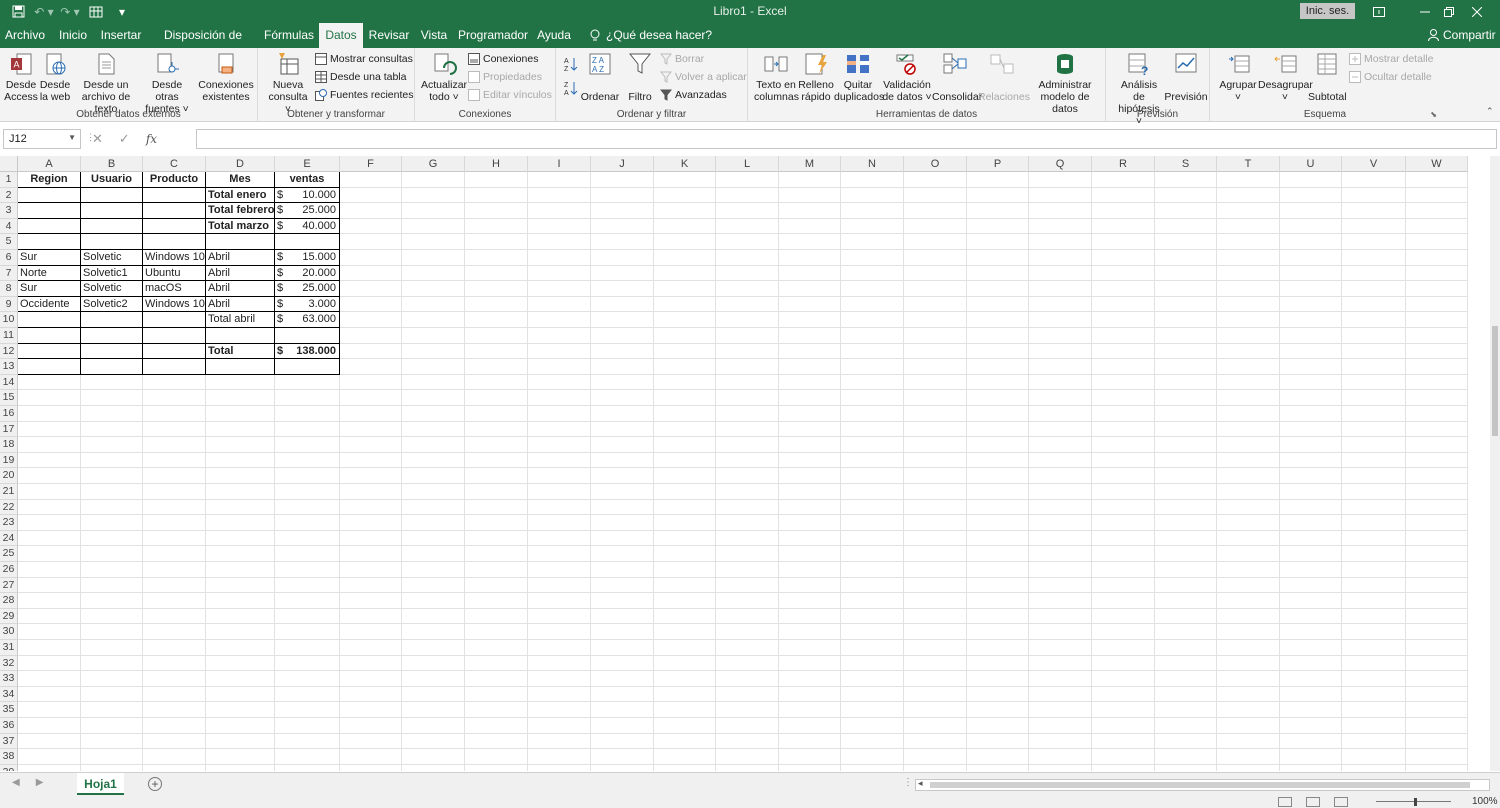 The height and width of the screenshot is (808, 1500). Describe the element at coordinates (444, 76) in the screenshot. I see `actualizar-todo-button: Actualizar todo ˅` at that location.